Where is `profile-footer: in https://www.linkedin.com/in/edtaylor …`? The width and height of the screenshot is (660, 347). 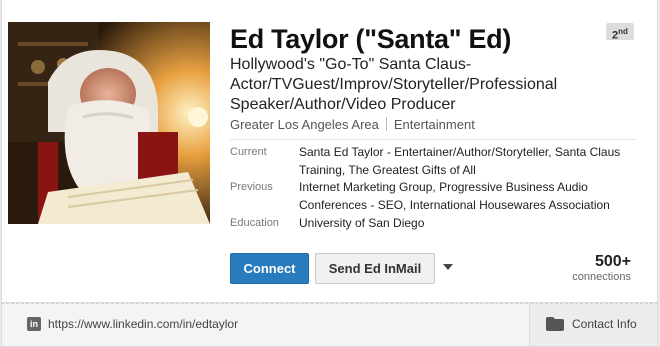 profile-footer: in https://www.linkedin.com/in/edtaylor … is located at coordinates (329, 325).